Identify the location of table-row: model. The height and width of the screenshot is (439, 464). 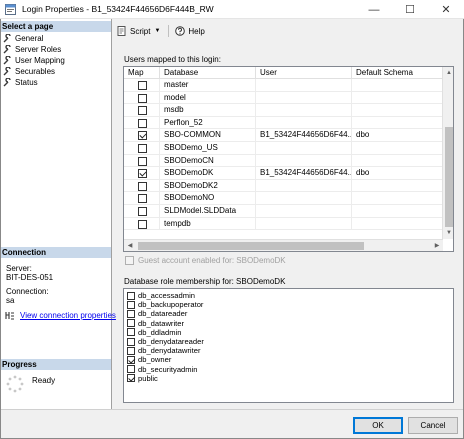
(283, 98).